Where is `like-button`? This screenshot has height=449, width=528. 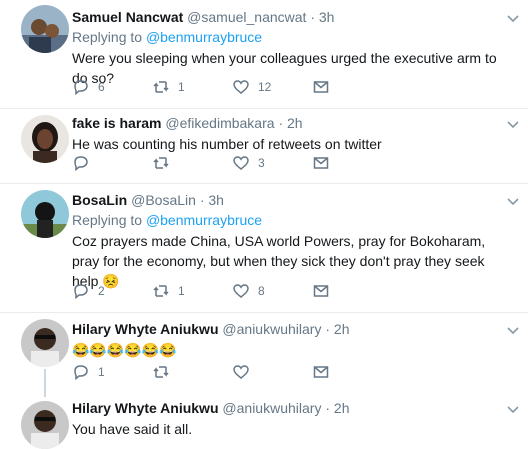 like-button is located at coordinates (272, 372).